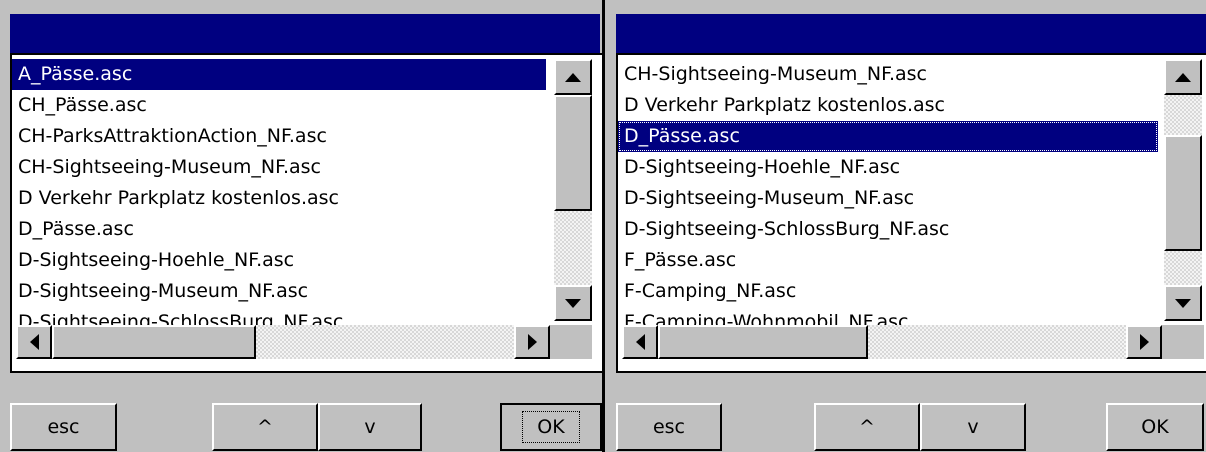 The height and width of the screenshot is (452, 1206). Describe the element at coordinates (279, 136) in the screenshot. I see `list-item: CH-ParksAttraktionAction_NF.asc` at that location.